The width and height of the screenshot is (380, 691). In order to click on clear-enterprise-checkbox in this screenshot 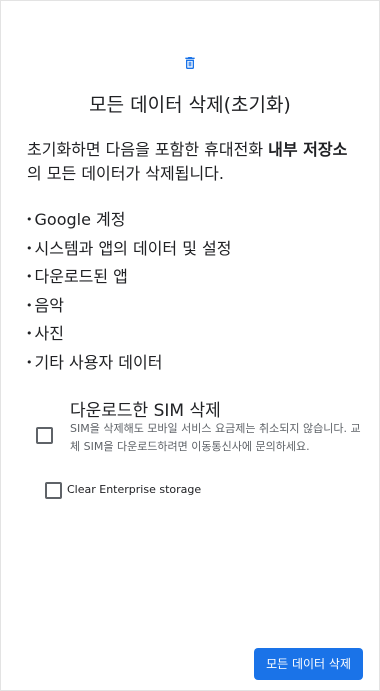, I will do `click(53, 490)`.